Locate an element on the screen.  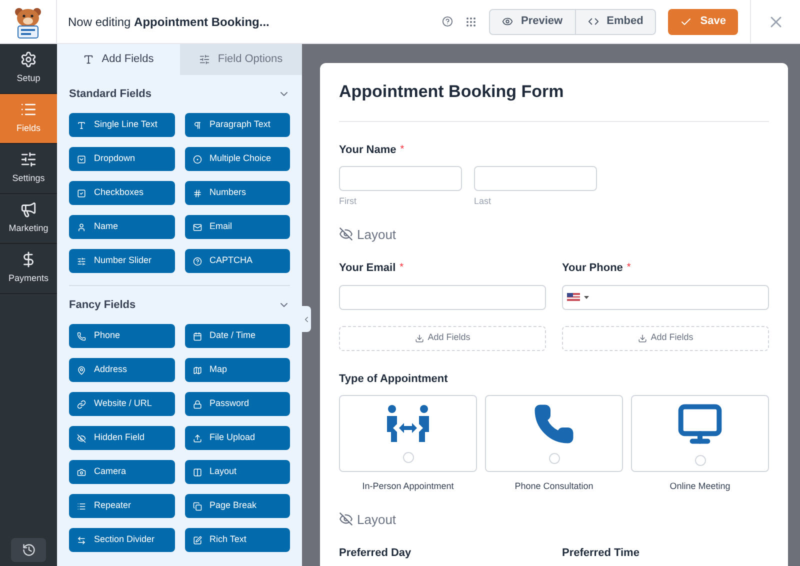
embed-button: Embed is located at coordinates (616, 22).